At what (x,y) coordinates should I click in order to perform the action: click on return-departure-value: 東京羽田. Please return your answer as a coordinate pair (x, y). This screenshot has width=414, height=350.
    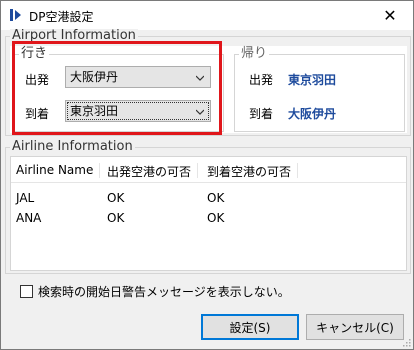
    Looking at the image, I should click on (312, 80).